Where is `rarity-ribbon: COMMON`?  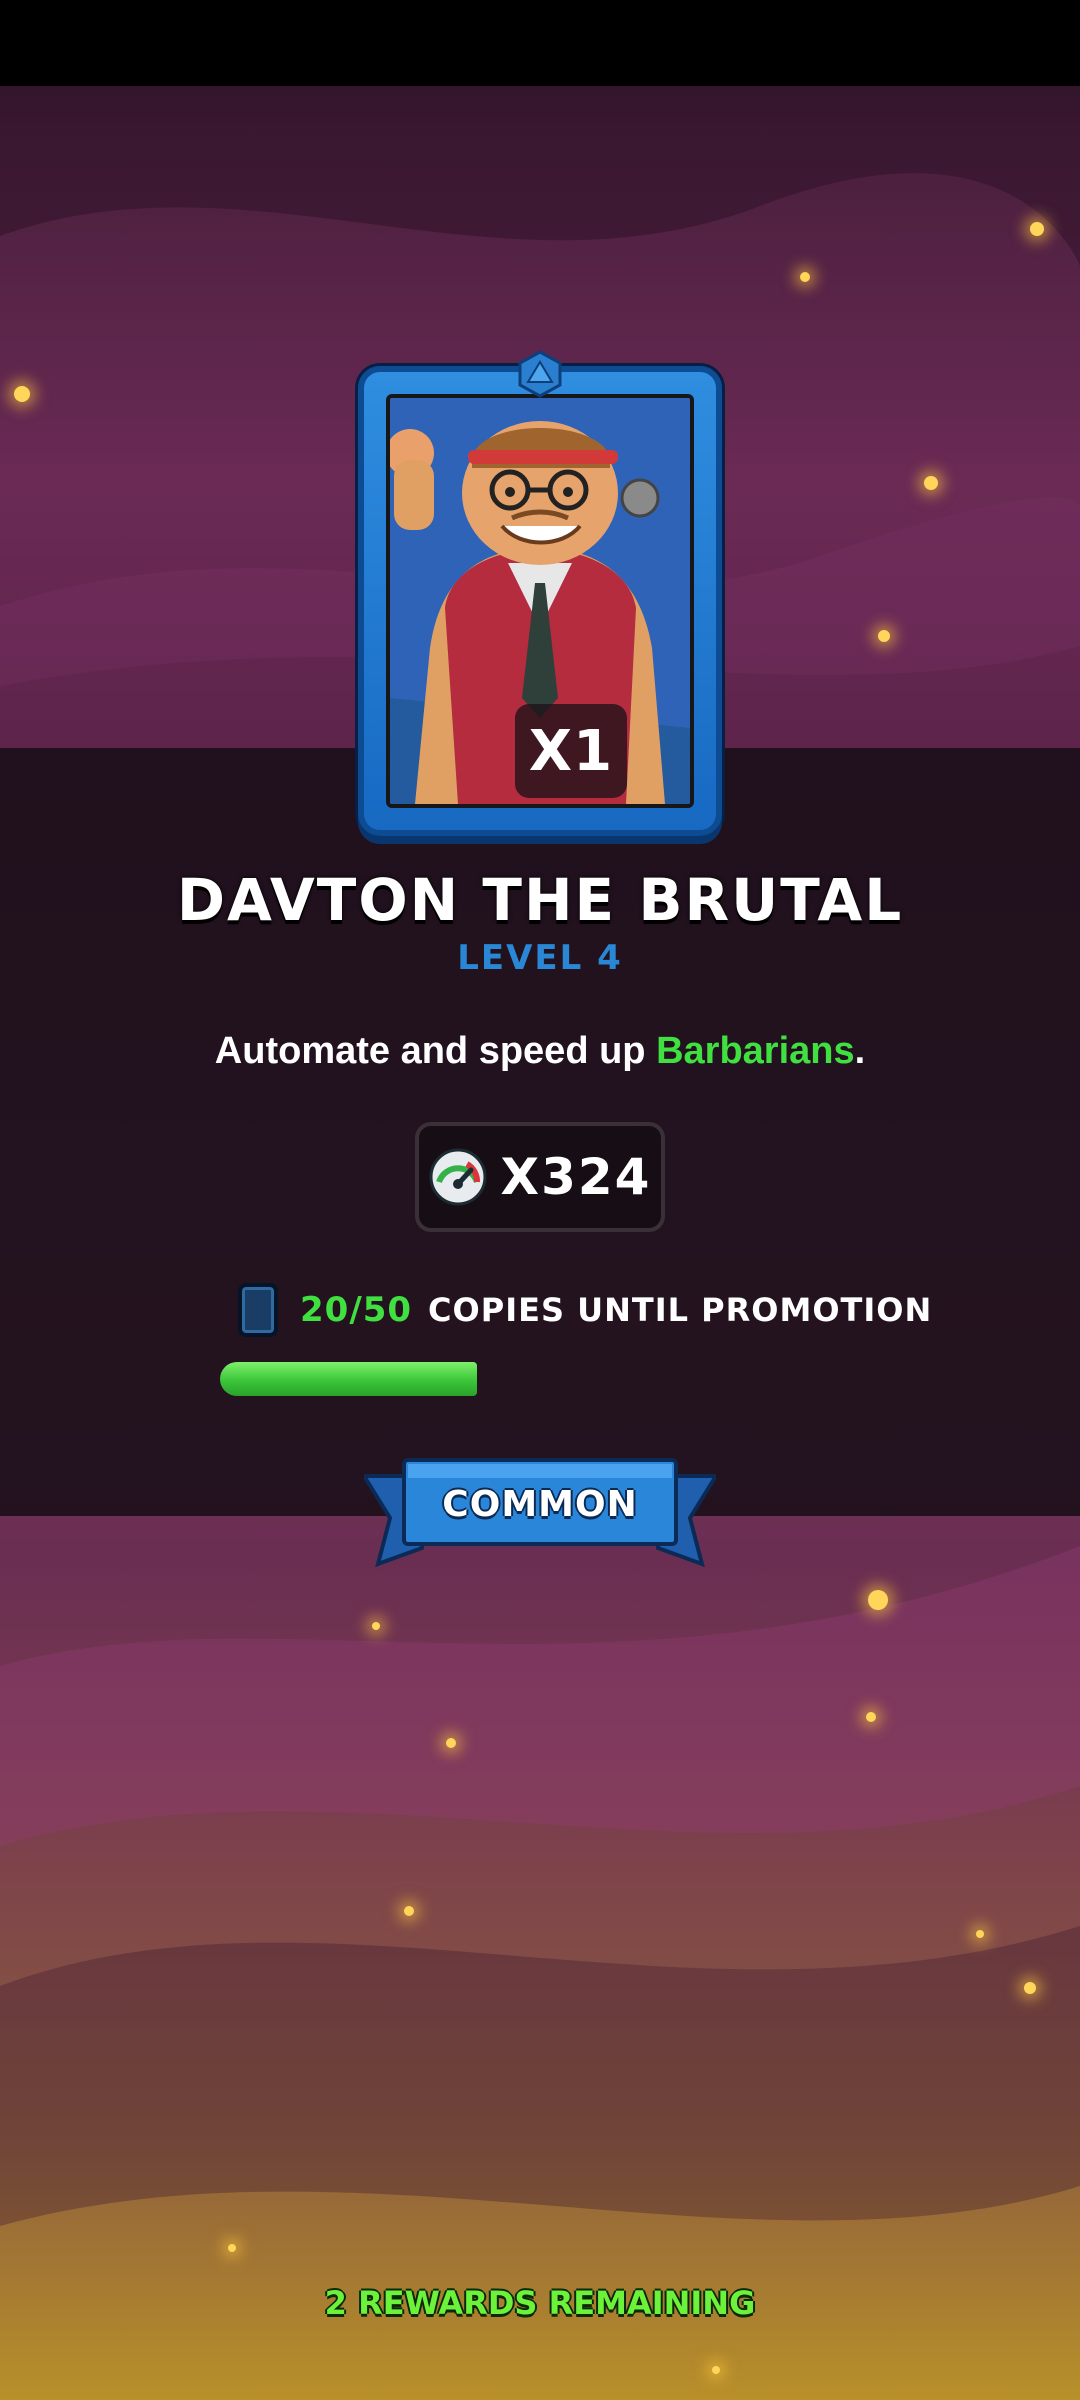
rarity-ribbon: COMMON is located at coordinates (540, 1512).